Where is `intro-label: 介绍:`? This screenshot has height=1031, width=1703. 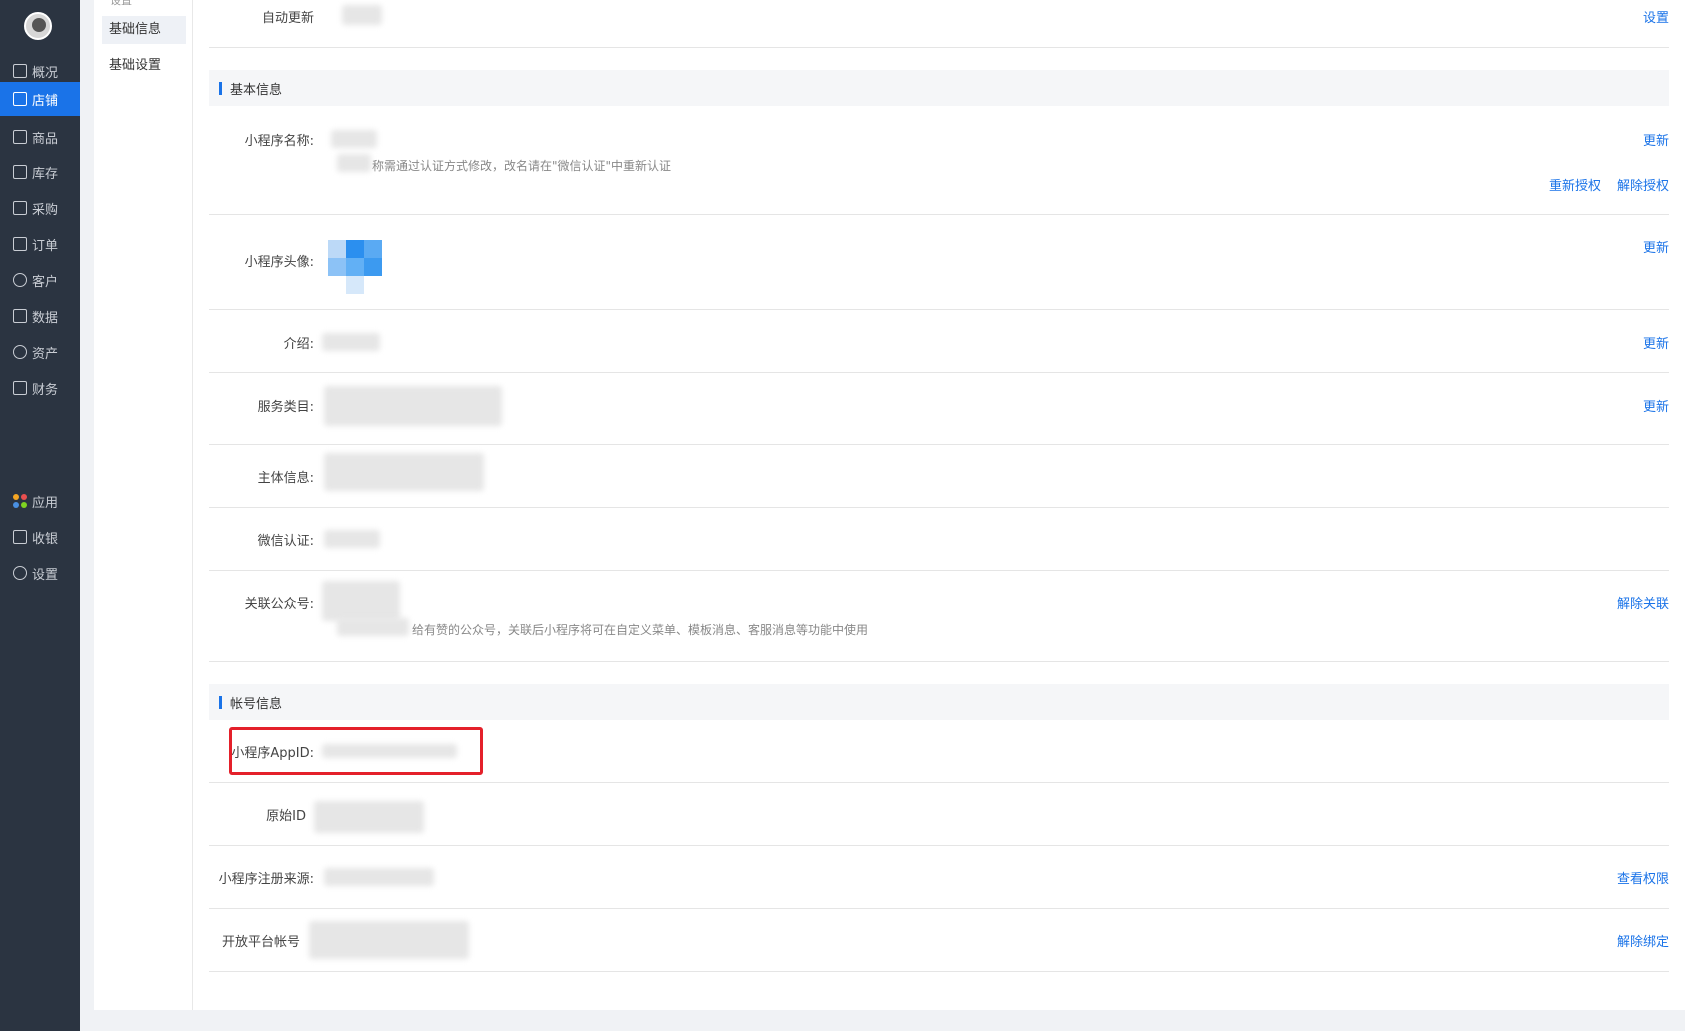 intro-label: 介绍: is located at coordinates (298, 344).